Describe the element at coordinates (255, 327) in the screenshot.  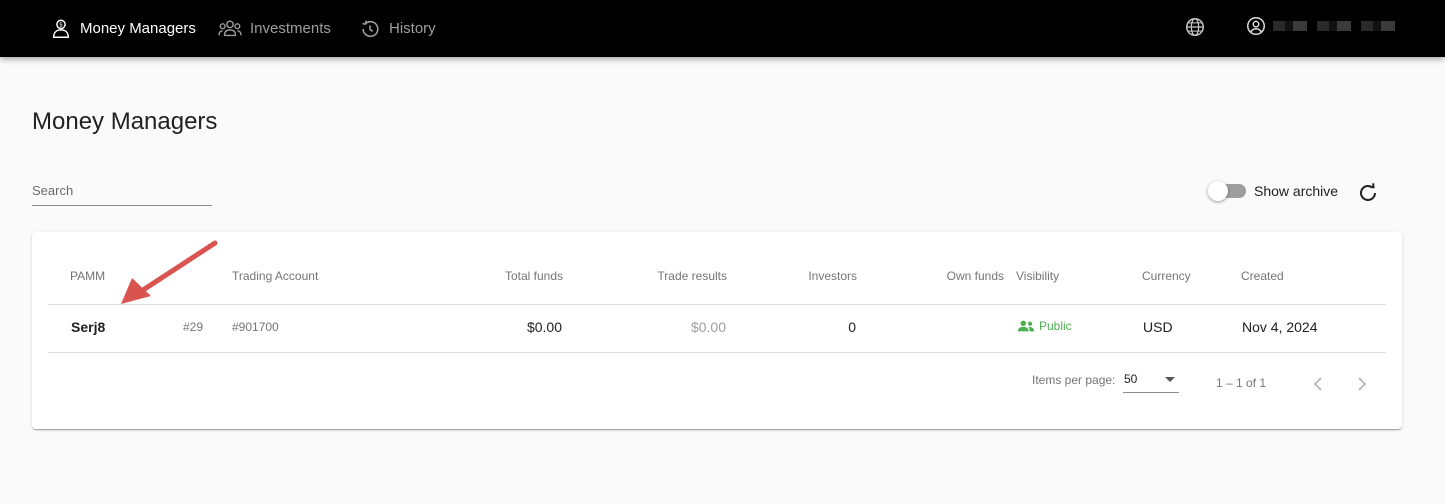
I see `row-trading-account: #901700` at that location.